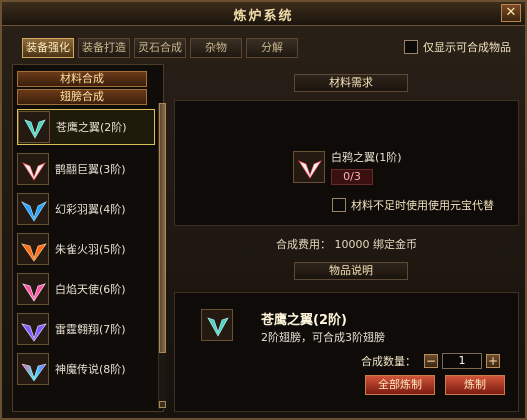 The width and height of the screenshot is (527, 420). I want to click on list-item-wing-7: 雷霆翱翔(7阶), so click(86, 329).